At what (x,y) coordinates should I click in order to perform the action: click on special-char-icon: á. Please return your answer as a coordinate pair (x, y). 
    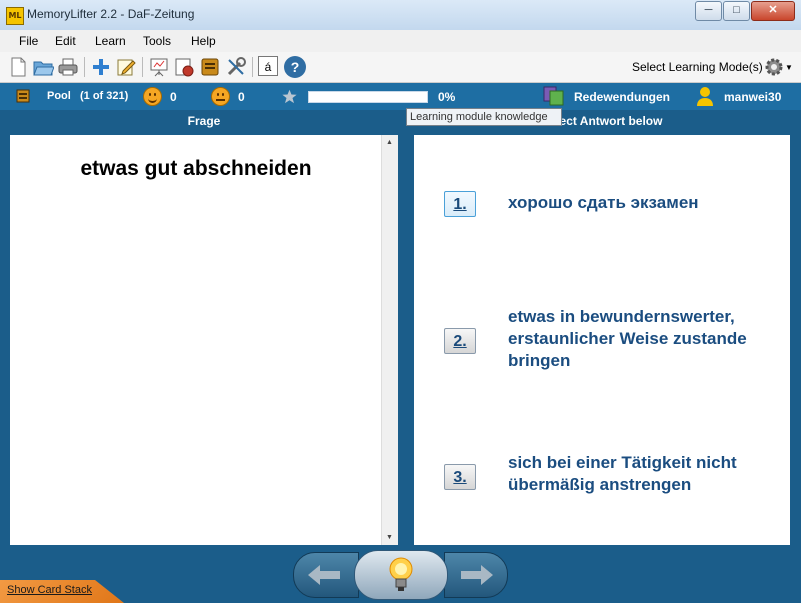
    Looking at the image, I should click on (268, 66).